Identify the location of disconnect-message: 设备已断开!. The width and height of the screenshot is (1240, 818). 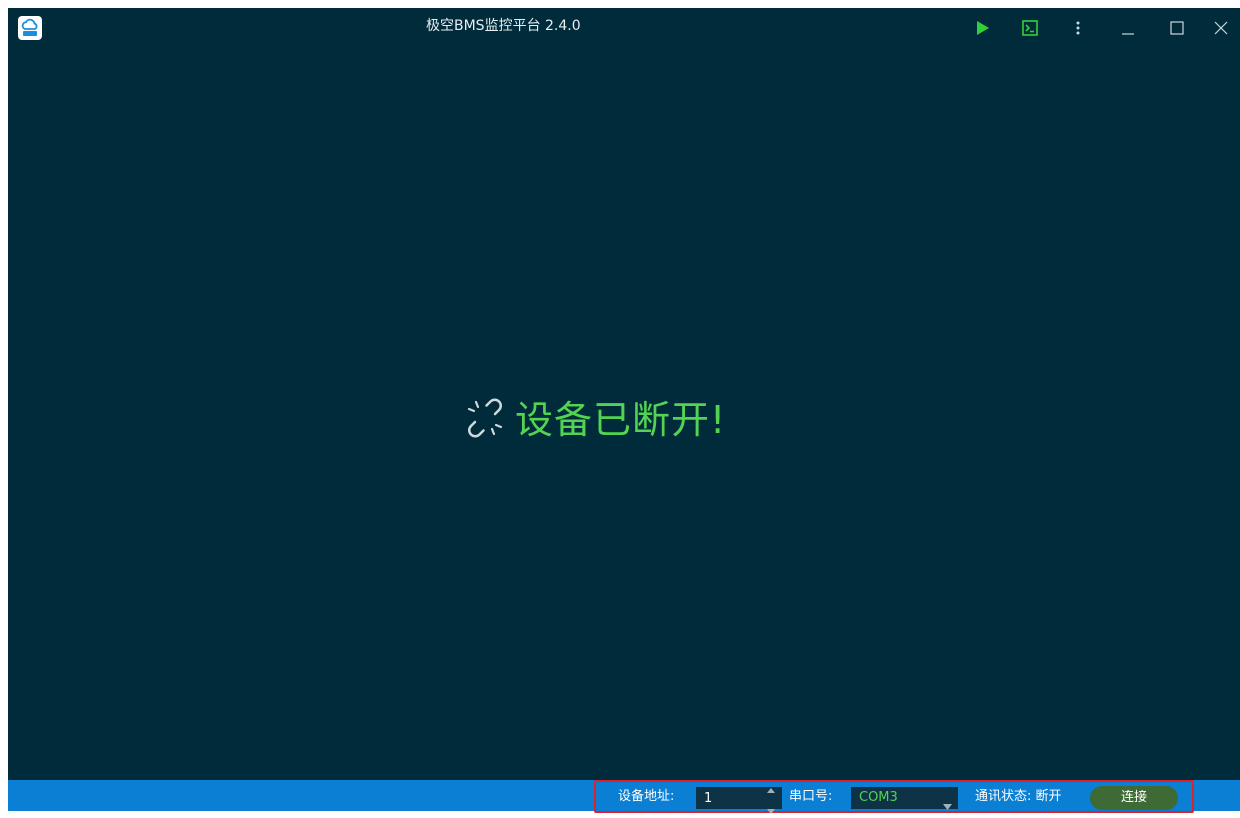
(594, 420).